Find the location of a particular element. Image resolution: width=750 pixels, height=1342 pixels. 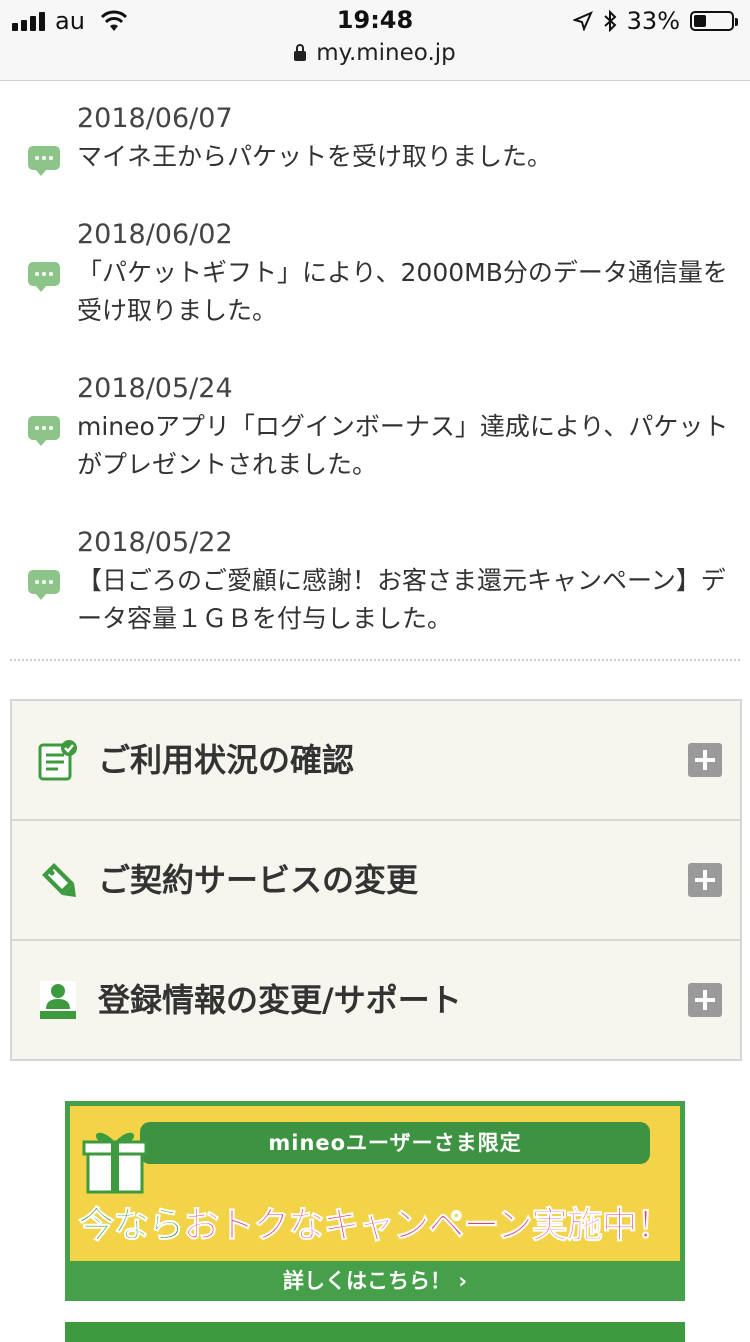

menu-label: ご契約サービスの変更 is located at coordinates (258, 880).